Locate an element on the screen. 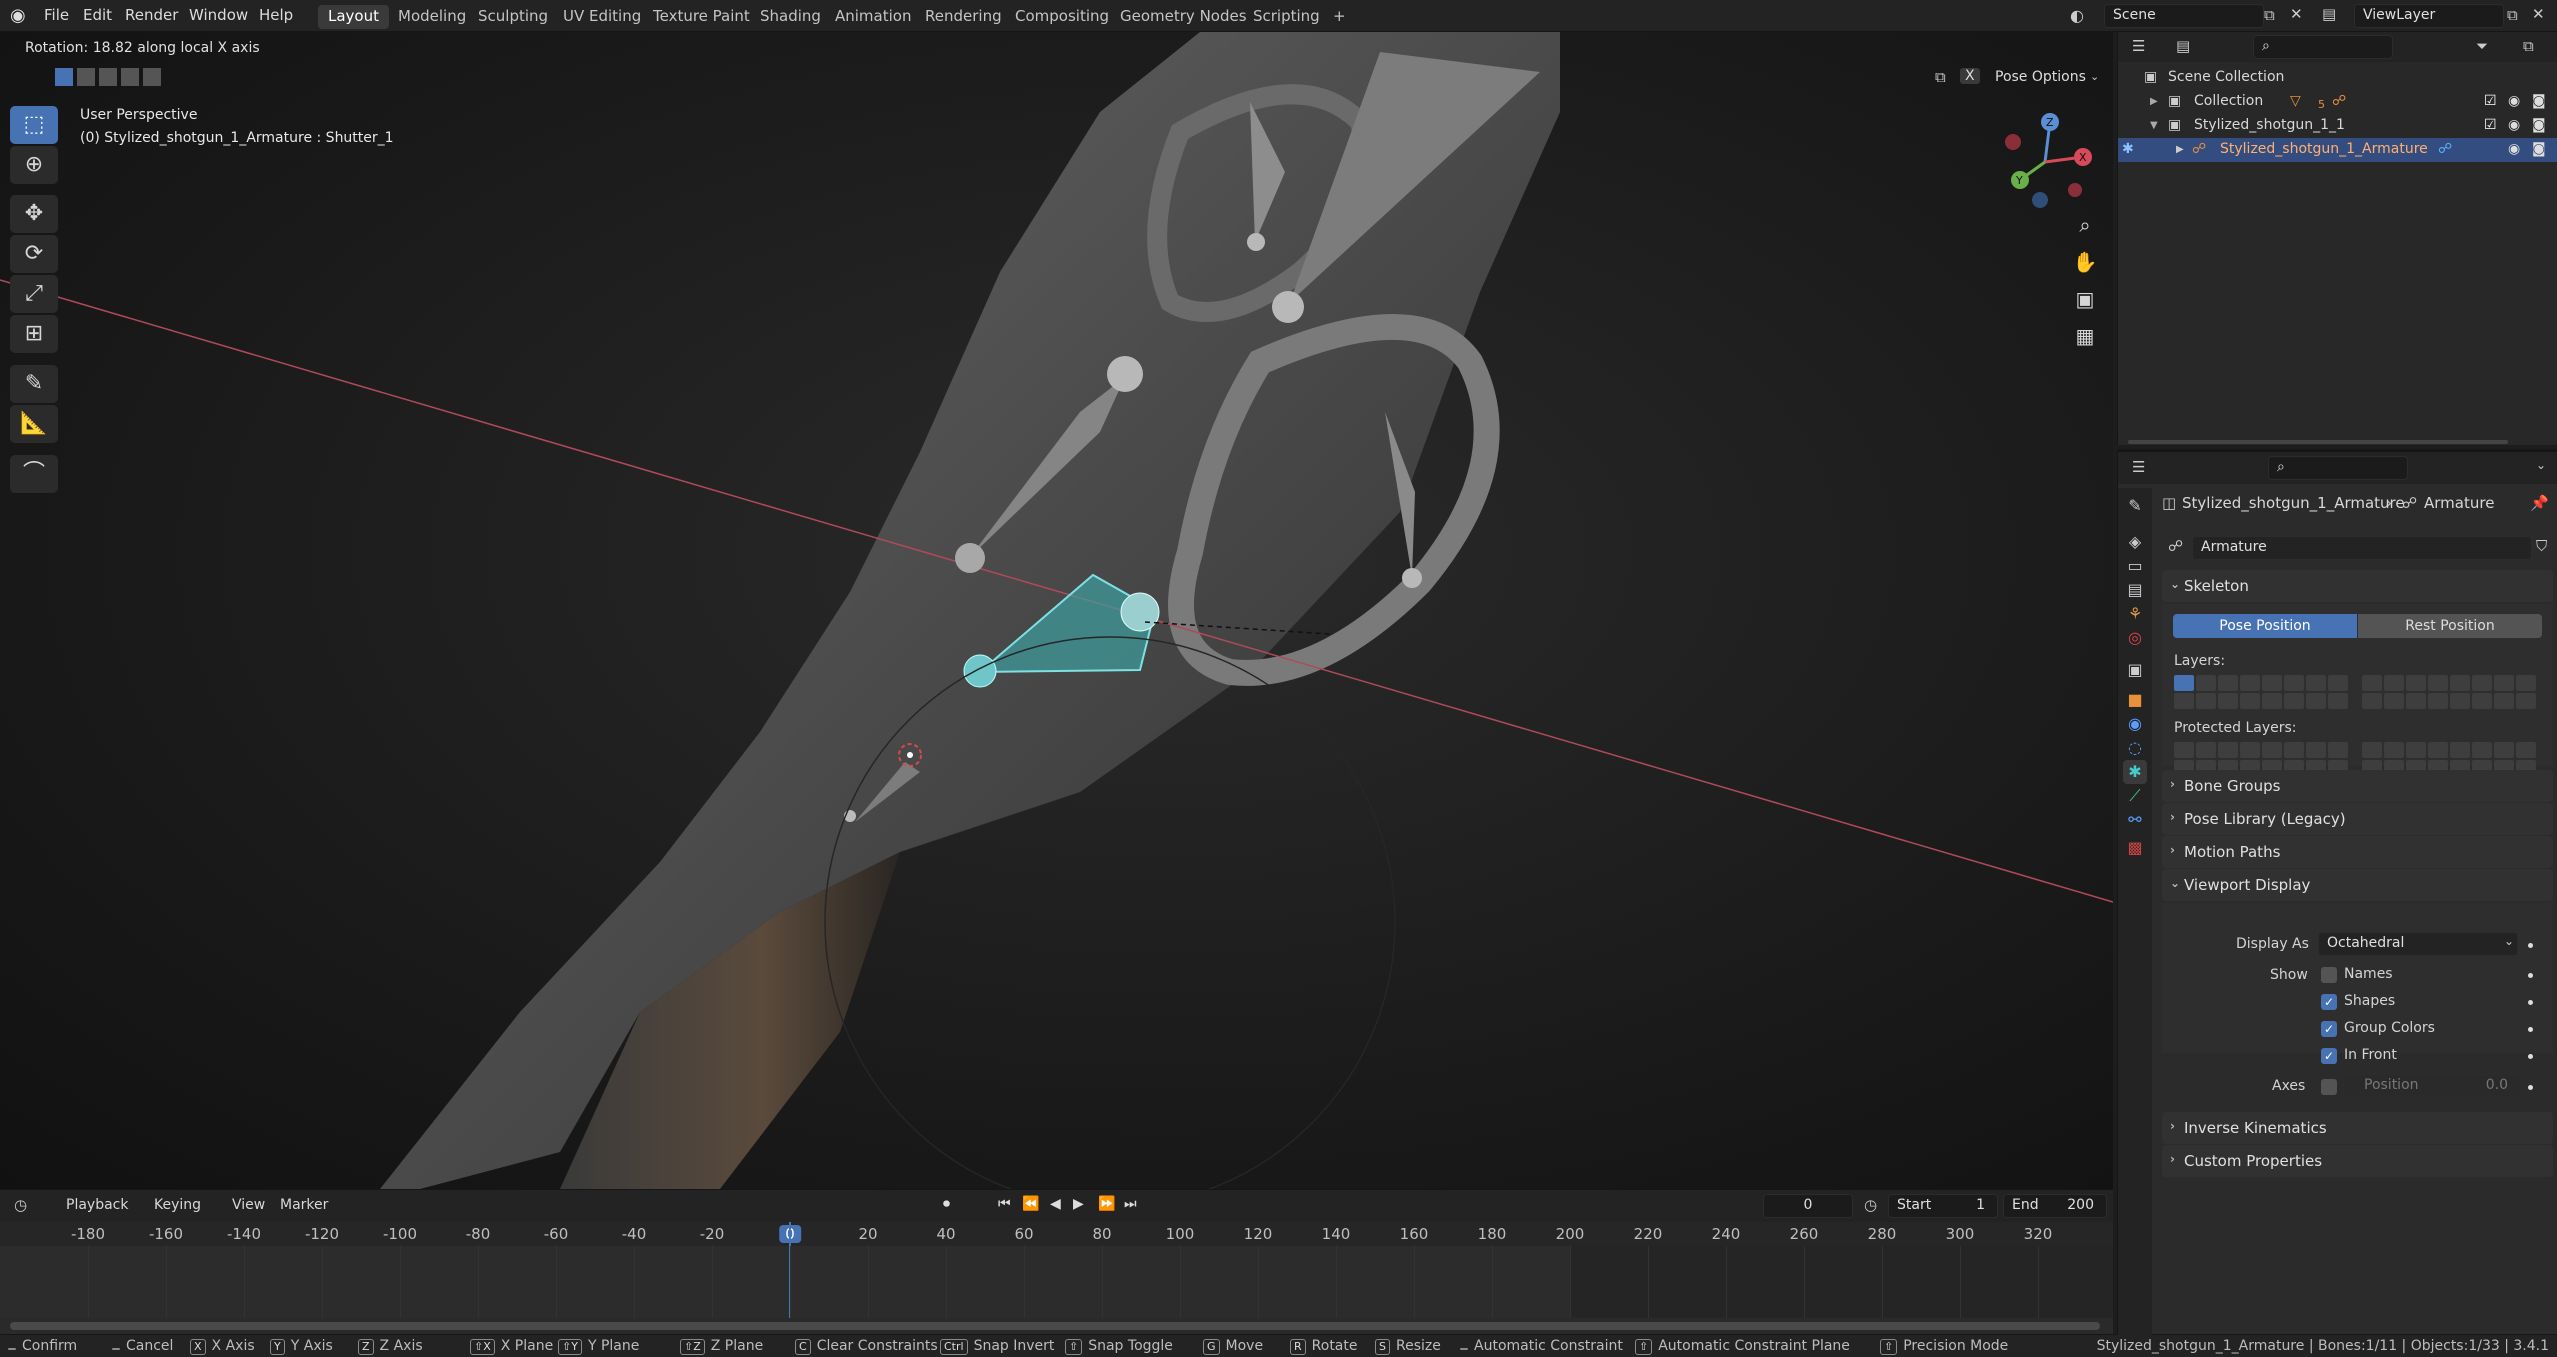  physics-tab-icon: ◌ is located at coordinates (2135, 748).